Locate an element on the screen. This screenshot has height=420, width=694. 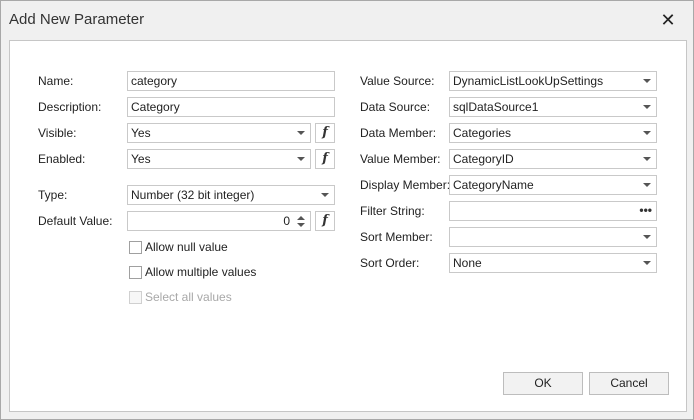
display-member-label: Display Member: is located at coordinates (405, 185).